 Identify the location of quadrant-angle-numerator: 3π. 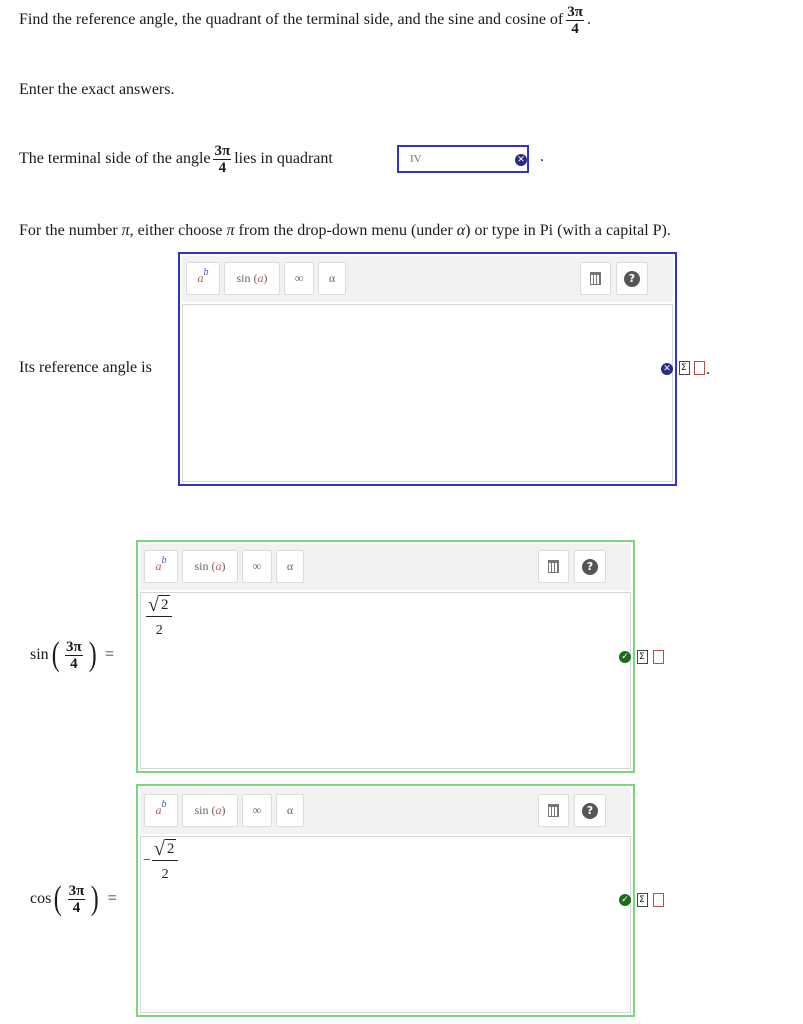
(222, 151).